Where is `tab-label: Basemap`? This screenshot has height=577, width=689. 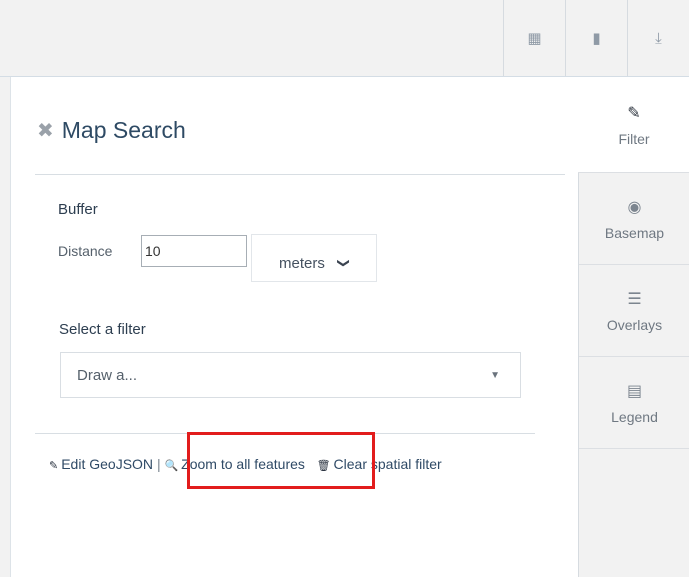
tab-label: Basemap is located at coordinates (634, 232).